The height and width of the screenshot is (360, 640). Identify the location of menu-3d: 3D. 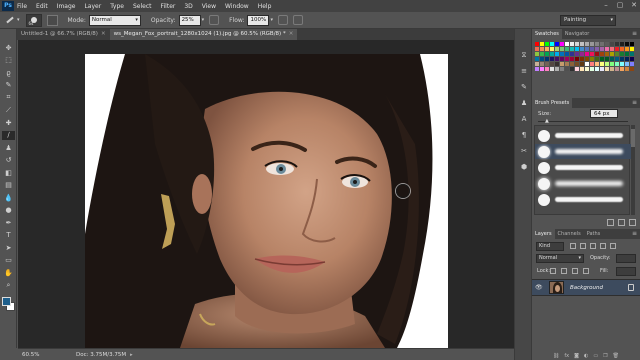
(188, 6).